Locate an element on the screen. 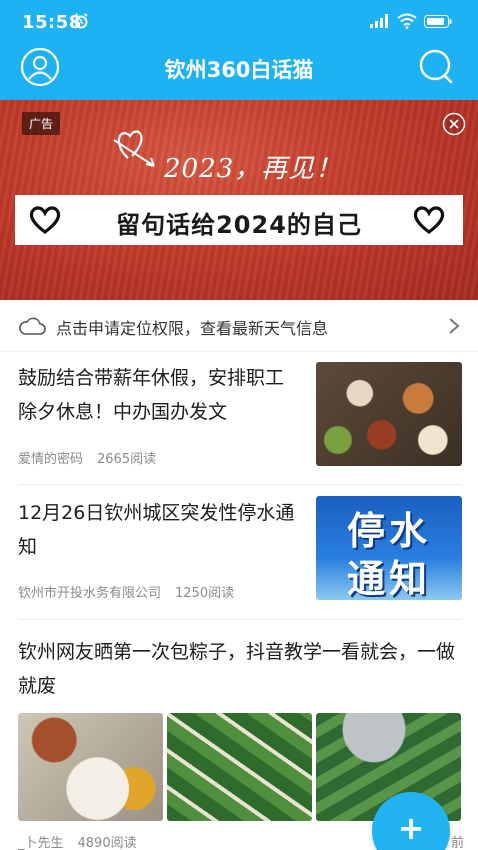 The height and width of the screenshot is (850, 478). article-meta: _卜先生 4890阅读 is located at coordinates (77, 841).